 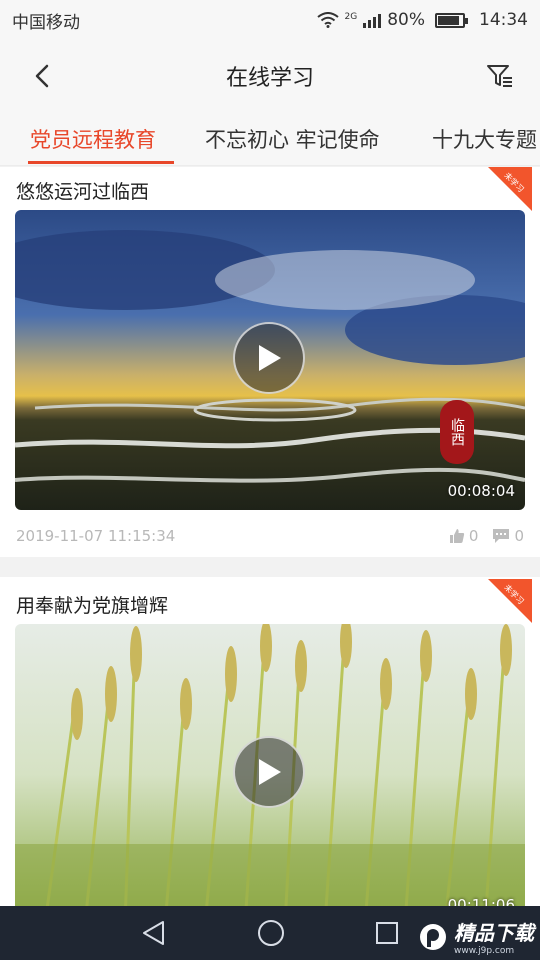 I want to click on comment-button: 0, so click(x=508, y=536).